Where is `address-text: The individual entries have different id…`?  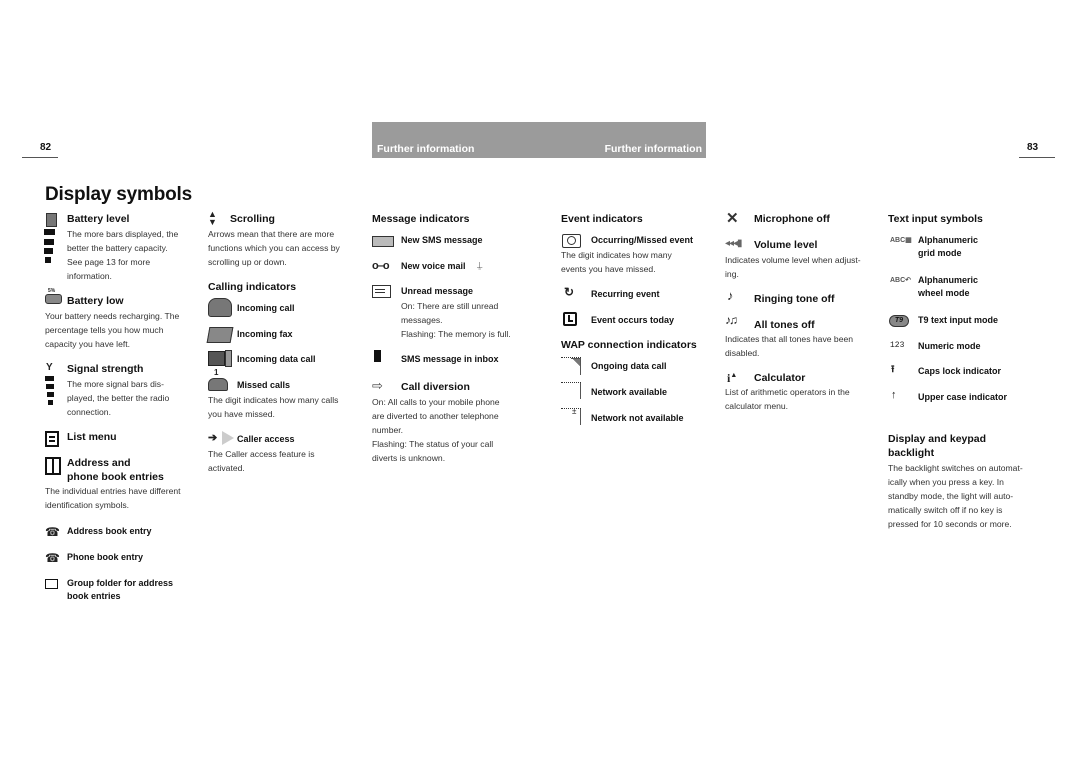
address-text: The individual entries have different id… is located at coordinates (127, 498).